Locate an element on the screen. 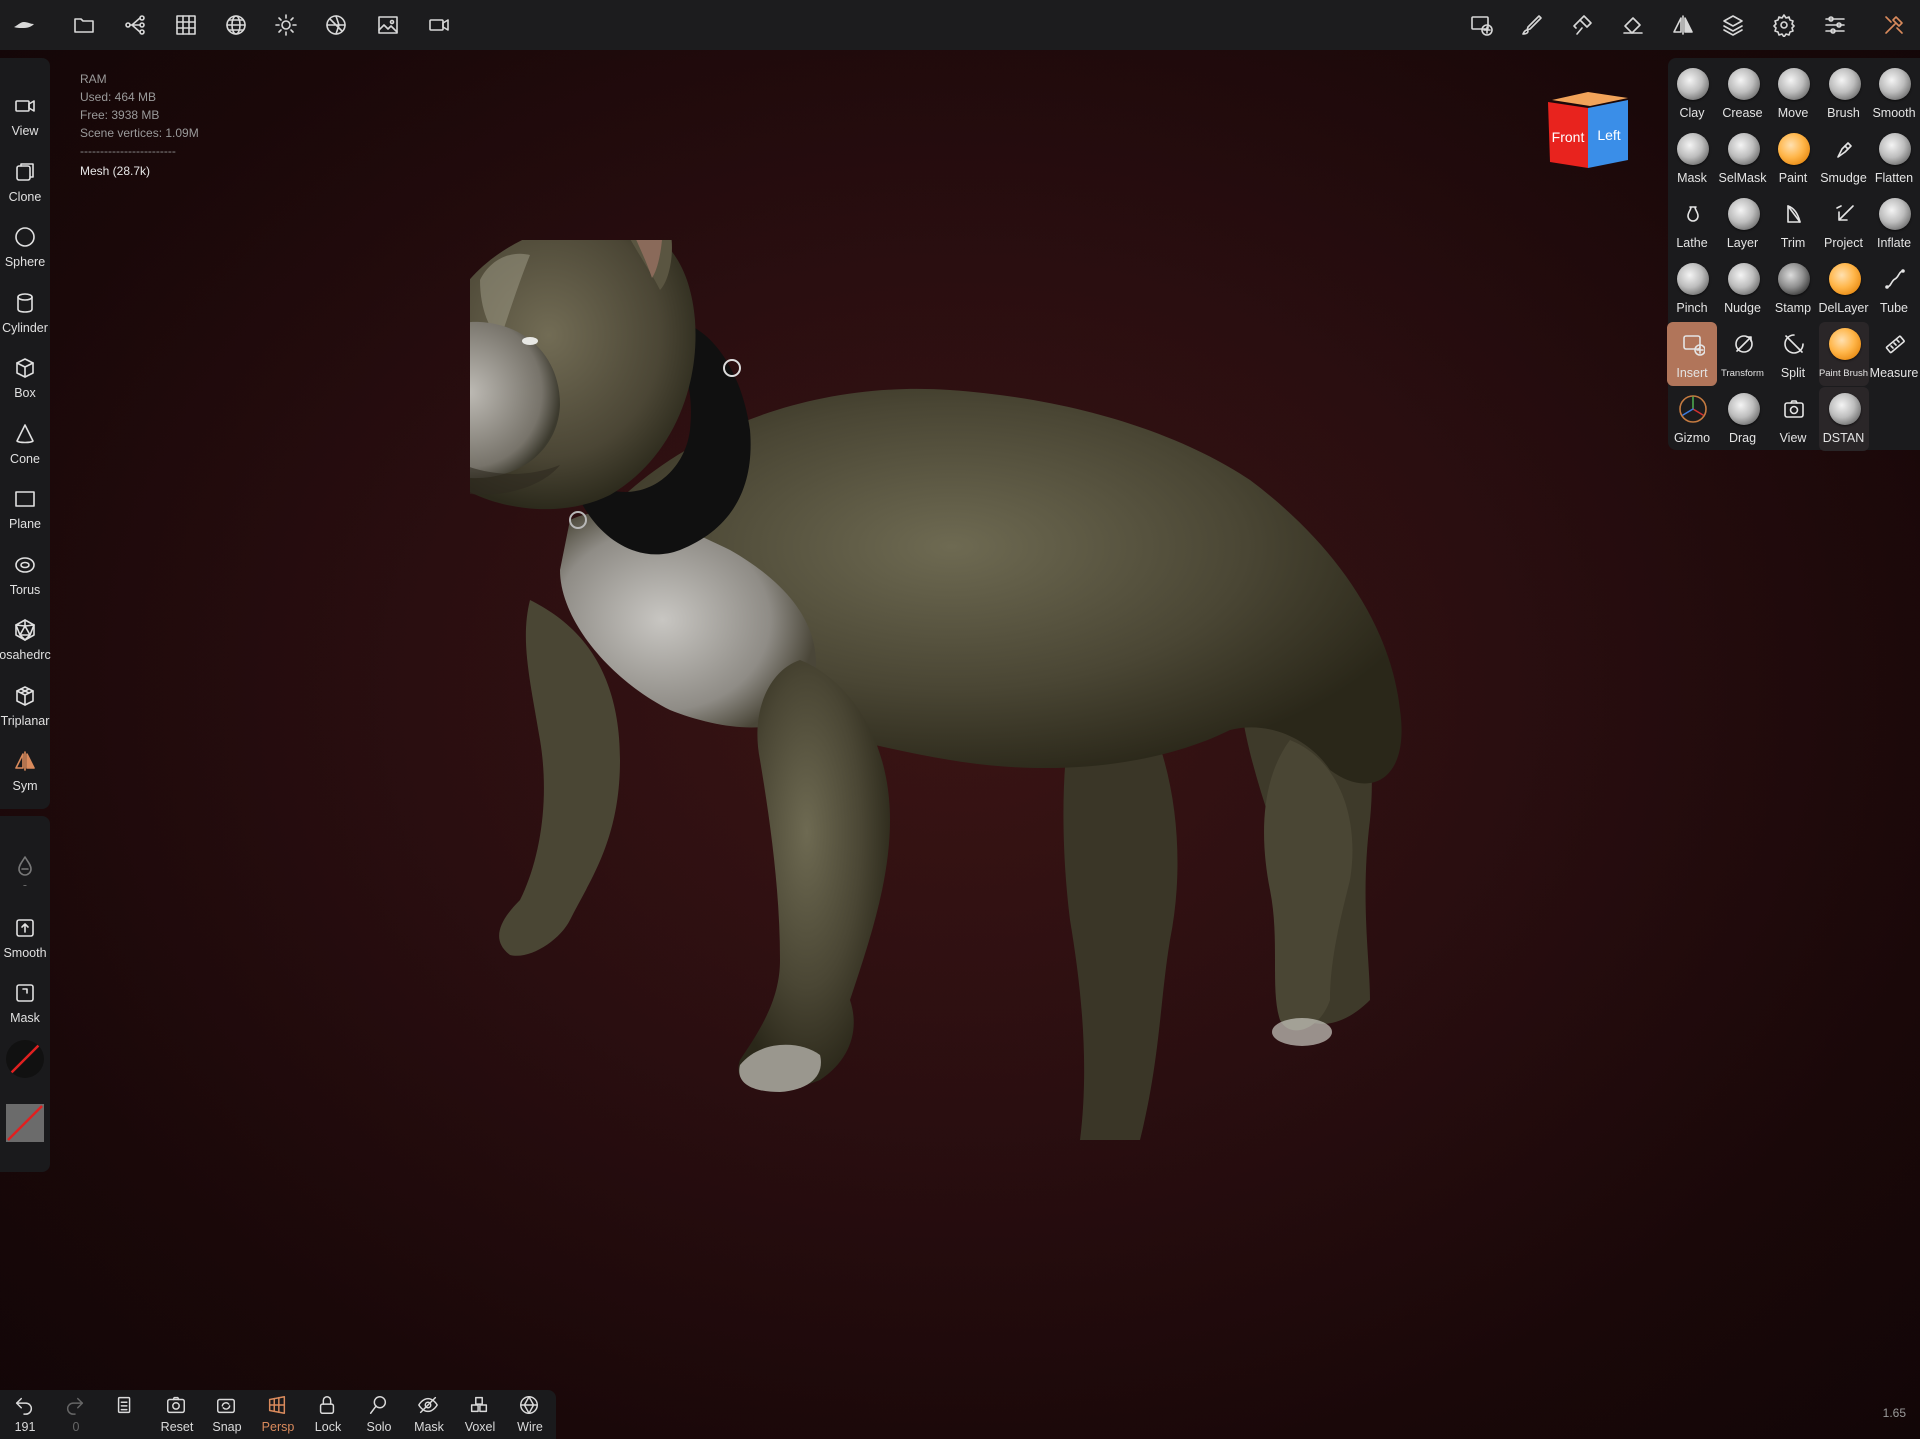 This screenshot has height=1439, width=1920. tool-paint: Paint is located at coordinates (1793, 159).